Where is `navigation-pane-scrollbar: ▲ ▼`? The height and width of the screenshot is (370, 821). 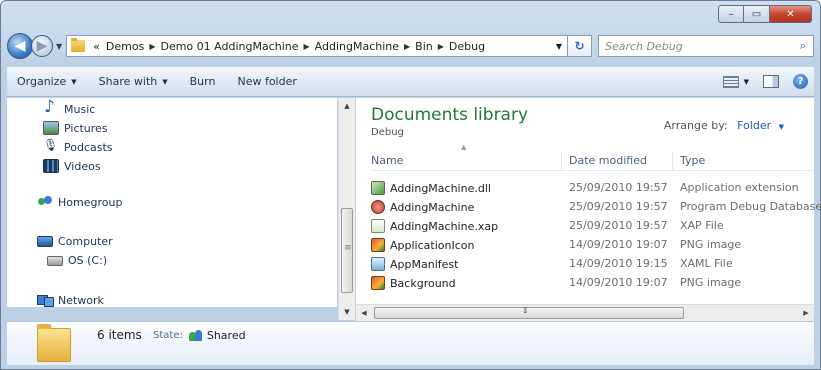 navigation-pane-scrollbar: ▲ ▼ is located at coordinates (346, 209).